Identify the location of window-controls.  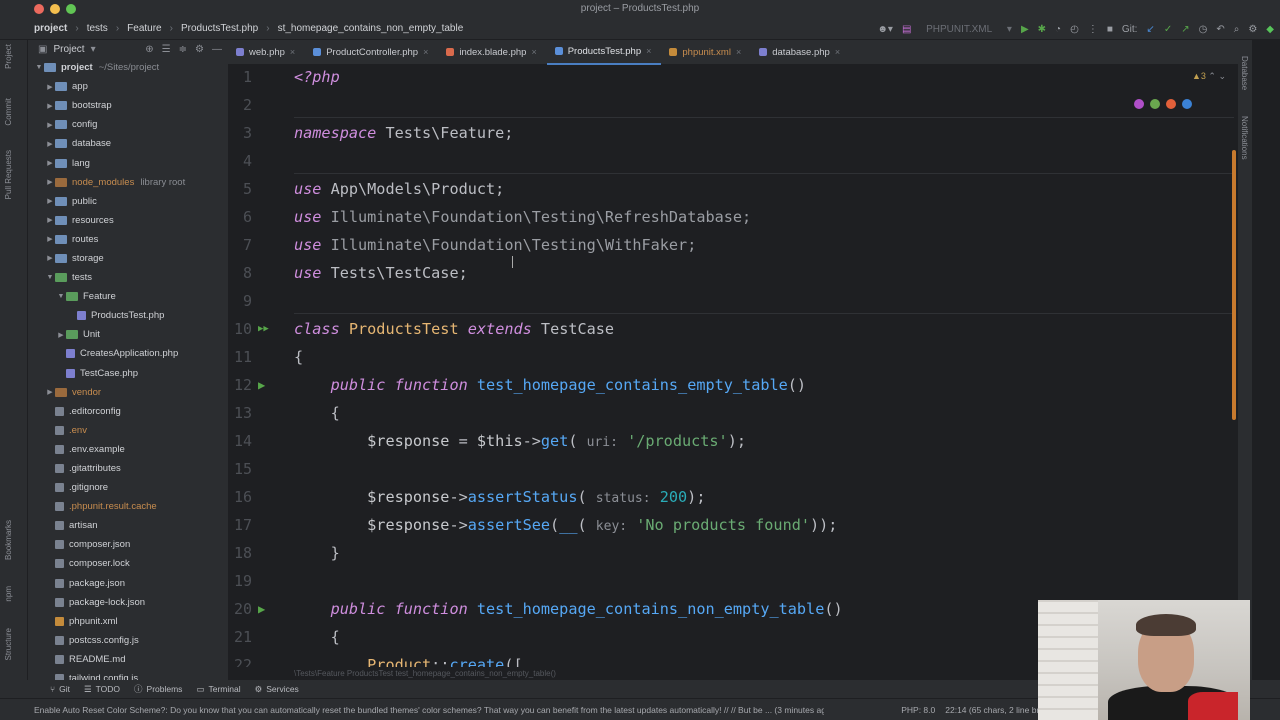
(55, 9).